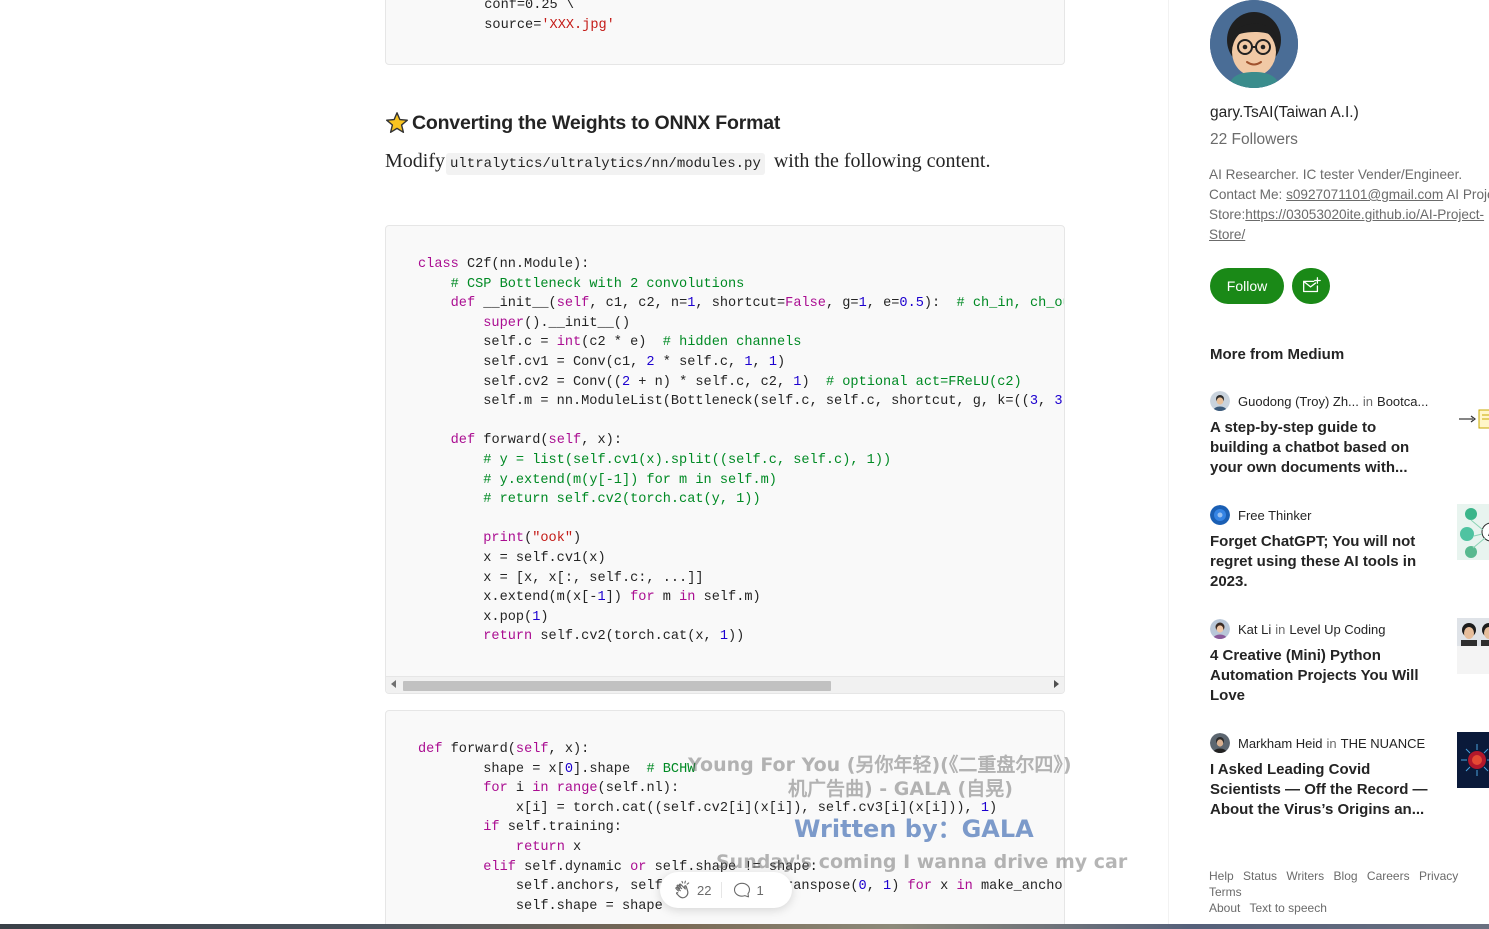 The image size is (1489, 929). I want to click on email-link: s0927071101@gmail.com, so click(1364, 194).